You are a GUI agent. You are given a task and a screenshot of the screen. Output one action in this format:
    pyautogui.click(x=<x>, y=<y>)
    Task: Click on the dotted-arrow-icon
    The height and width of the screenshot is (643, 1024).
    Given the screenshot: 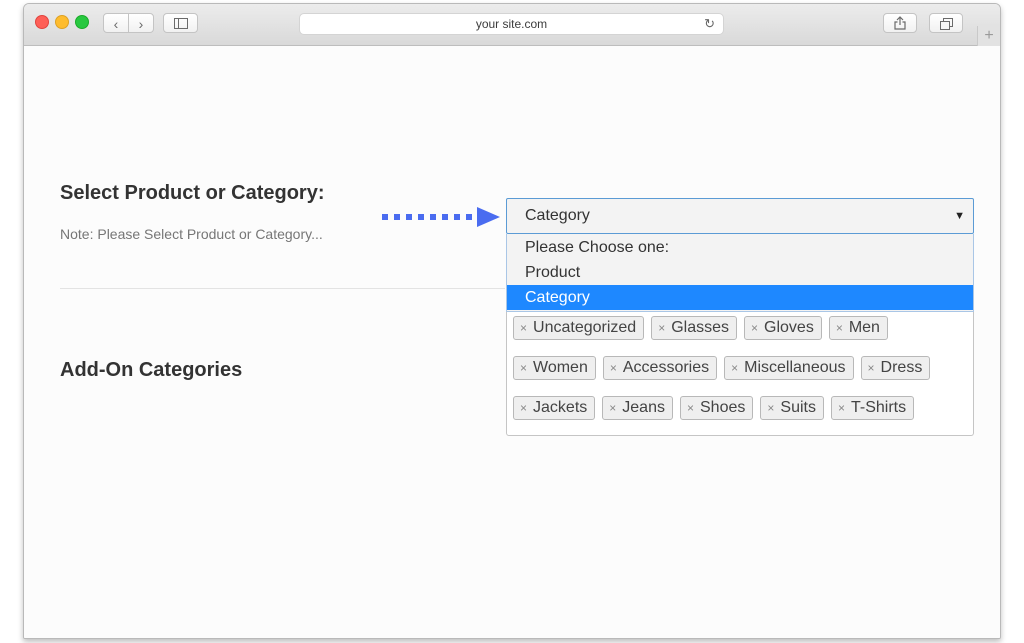 What is the action you would take?
    pyautogui.click(x=441, y=217)
    